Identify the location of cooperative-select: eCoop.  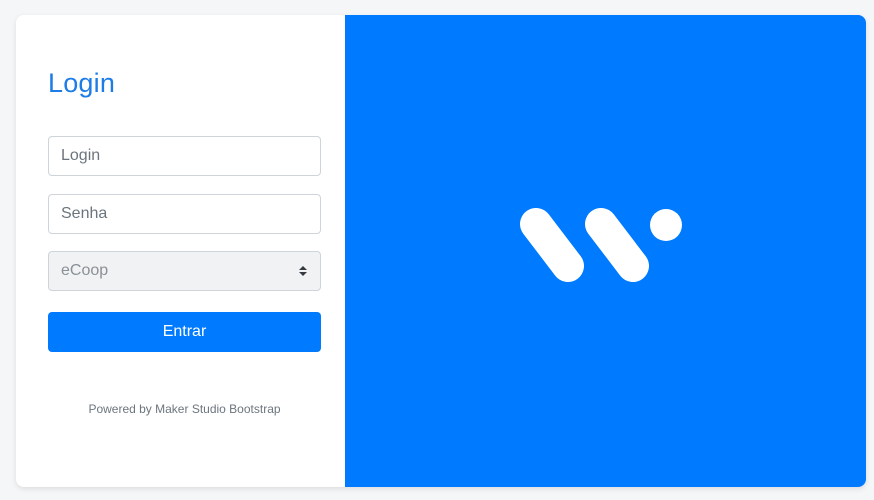
(184, 271).